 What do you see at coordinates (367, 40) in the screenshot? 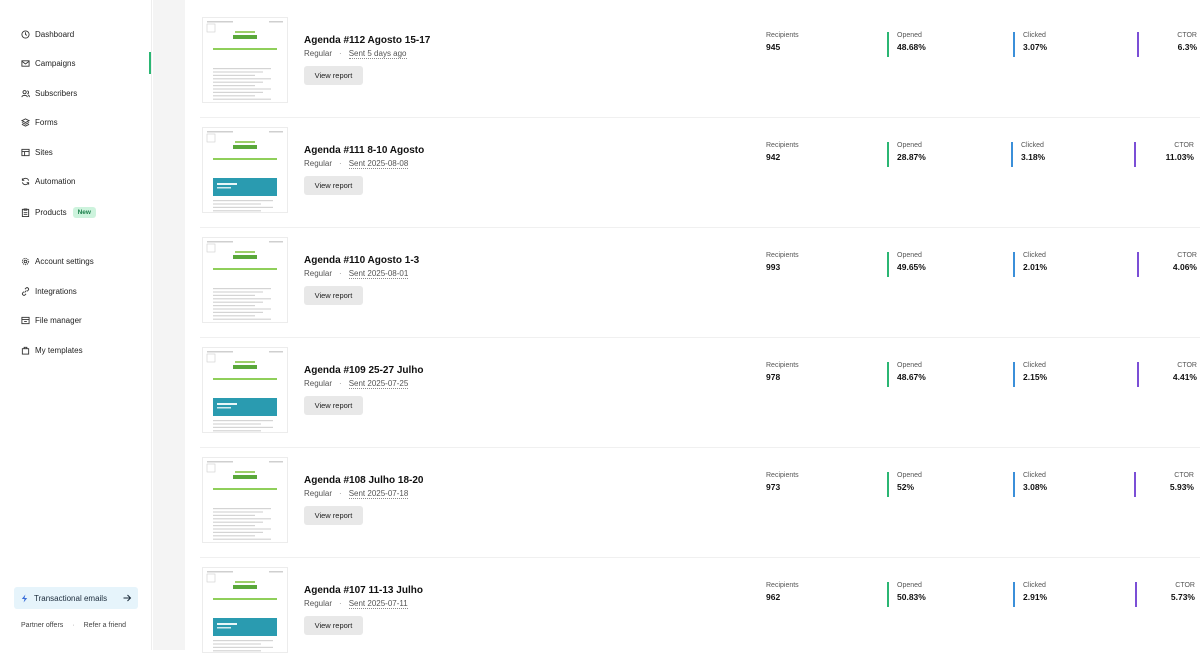
I see `campaign-title: Agenda #112 Agosto 15-17` at bounding box center [367, 40].